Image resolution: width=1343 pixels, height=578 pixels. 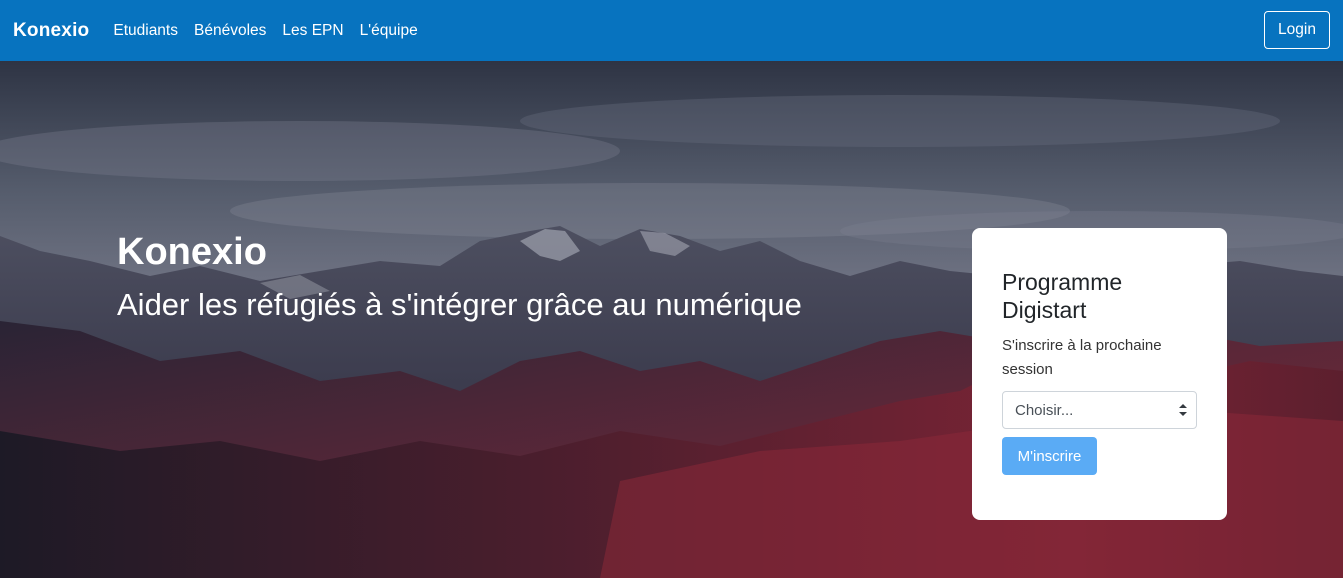 I want to click on signup-submit-button: M'inscrire, so click(x=1049, y=456).